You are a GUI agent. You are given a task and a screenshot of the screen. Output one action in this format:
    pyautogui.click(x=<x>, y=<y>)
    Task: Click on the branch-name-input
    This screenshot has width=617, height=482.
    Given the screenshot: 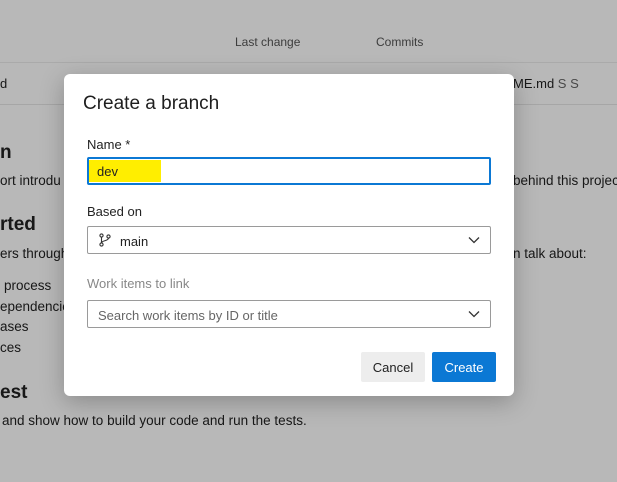 What is the action you would take?
    pyautogui.click(x=289, y=171)
    